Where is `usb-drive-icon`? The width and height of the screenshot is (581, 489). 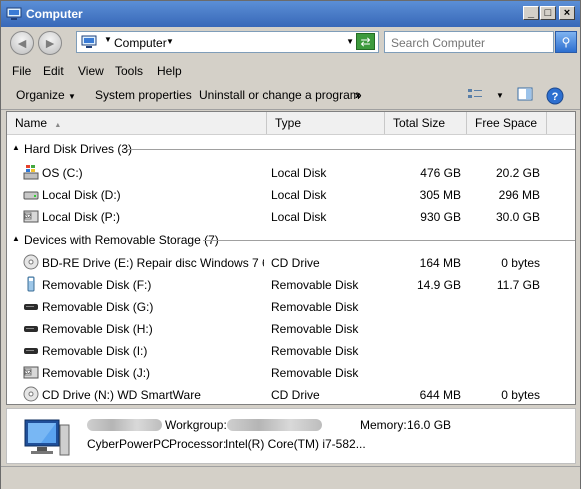 usb-drive-icon is located at coordinates (31, 284).